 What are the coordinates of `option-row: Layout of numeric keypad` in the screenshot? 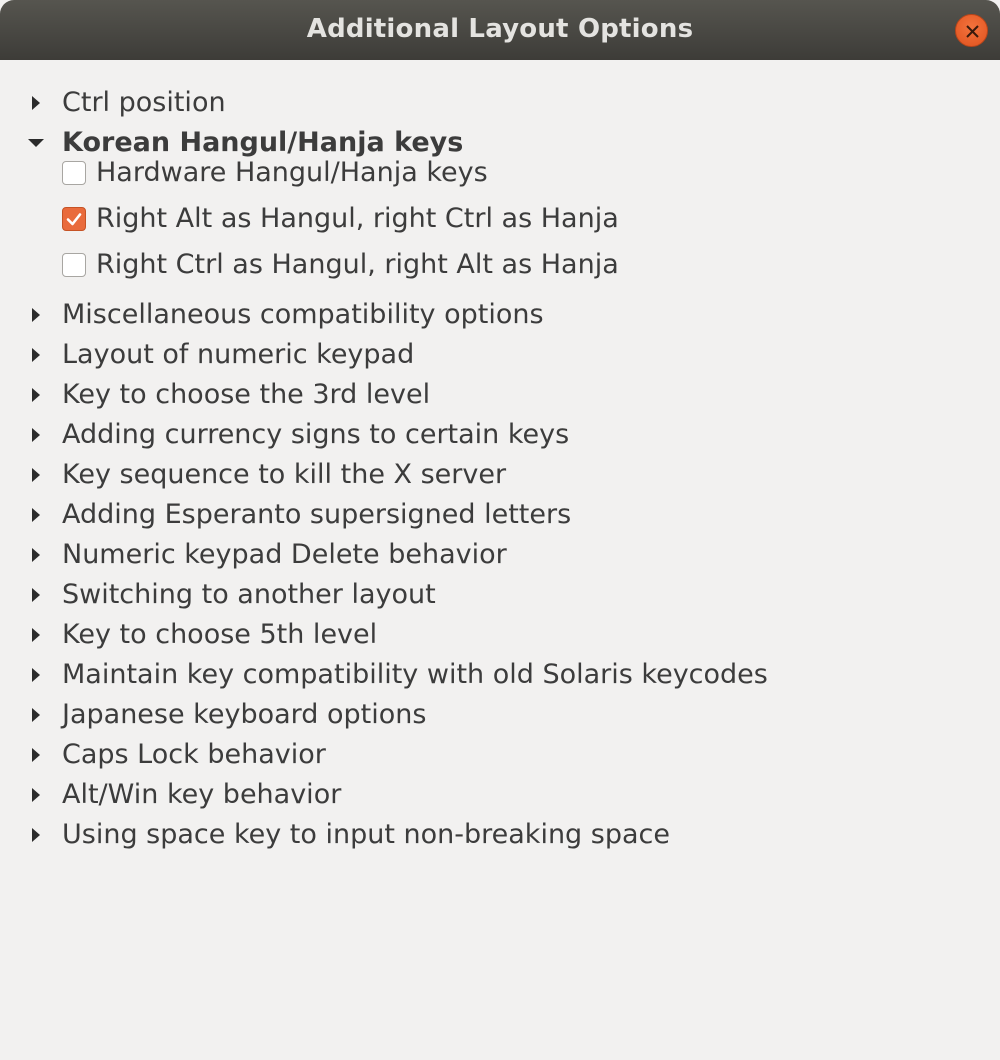 It's located at (500, 354).